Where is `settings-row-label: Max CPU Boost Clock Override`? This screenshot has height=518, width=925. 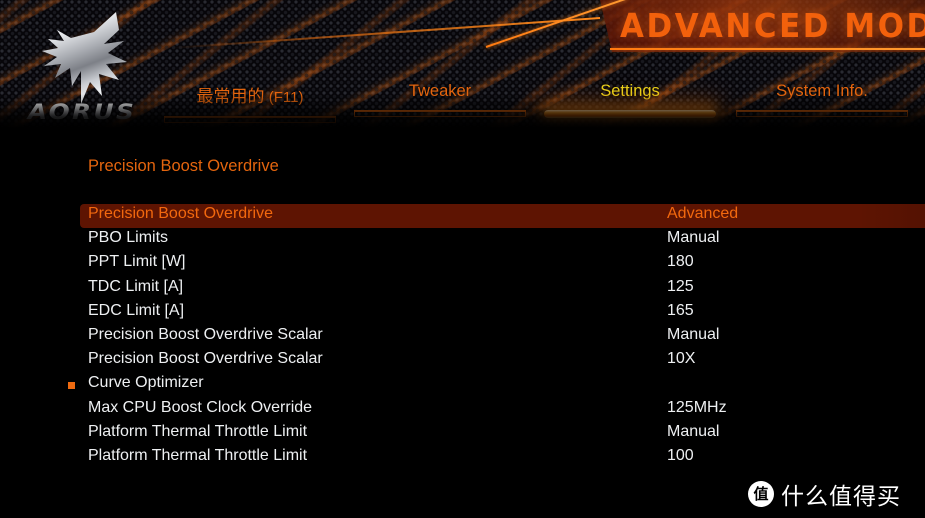 settings-row-label: Max CPU Boost Clock Override is located at coordinates (200, 407).